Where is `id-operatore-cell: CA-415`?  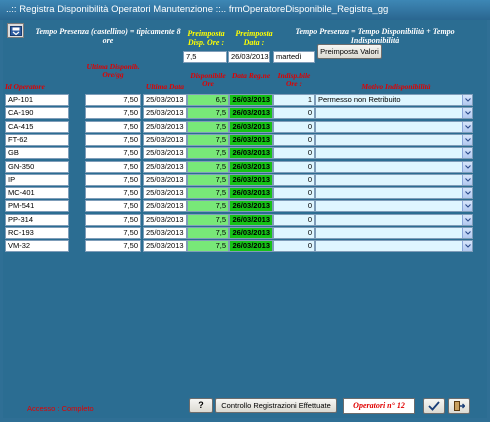
id-operatore-cell: CA-415 is located at coordinates (37, 127).